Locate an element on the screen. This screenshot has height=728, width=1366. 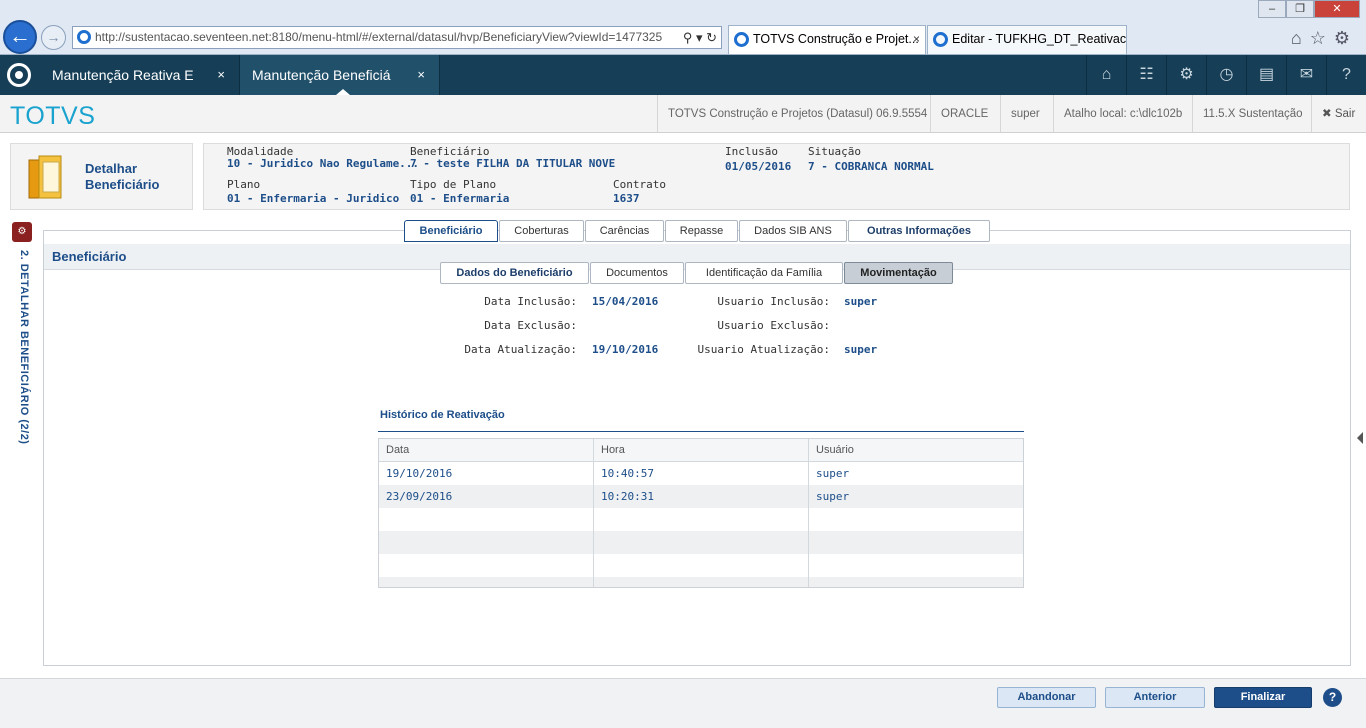
inclusao-value: 01/05/2016 is located at coordinates (758, 166).